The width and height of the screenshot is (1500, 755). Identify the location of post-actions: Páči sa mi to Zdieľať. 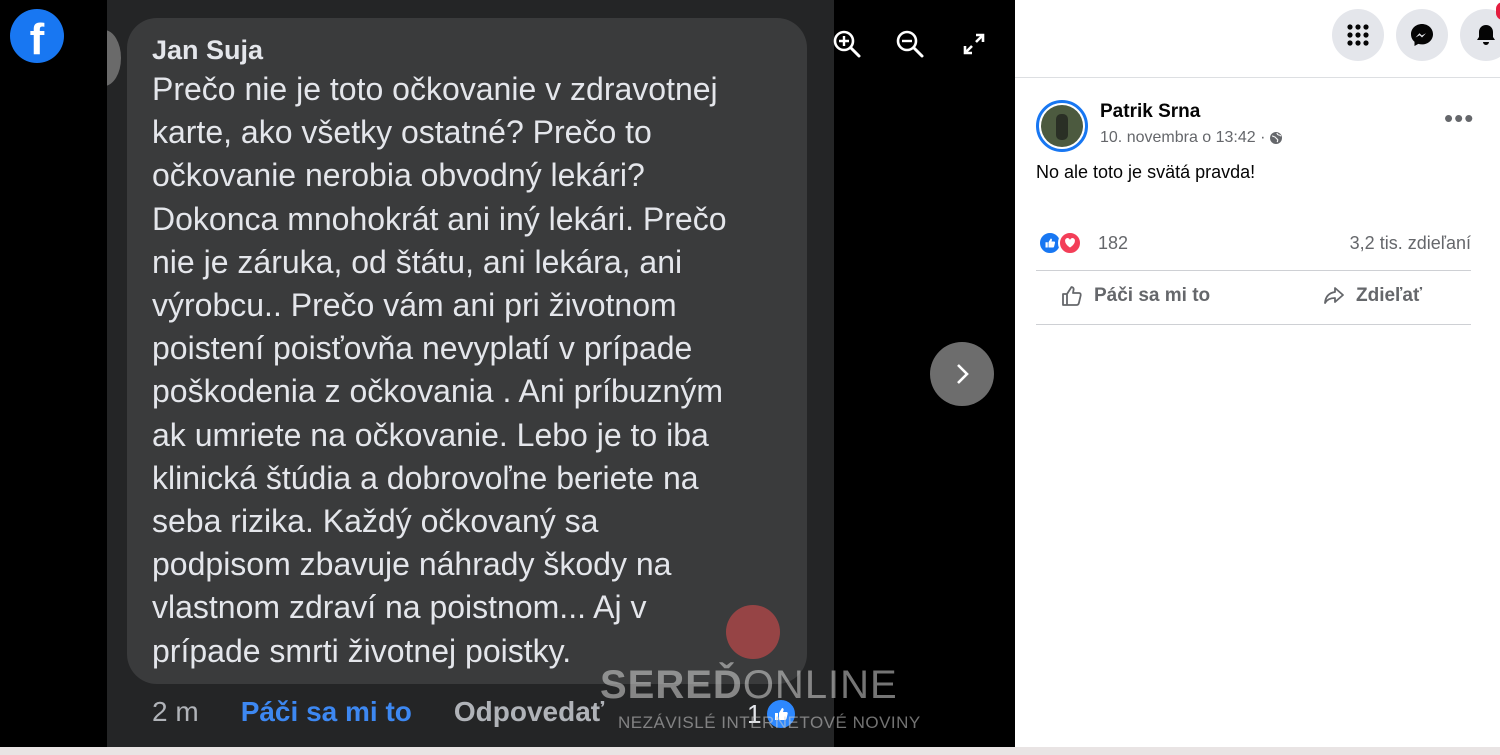
(1253, 298).